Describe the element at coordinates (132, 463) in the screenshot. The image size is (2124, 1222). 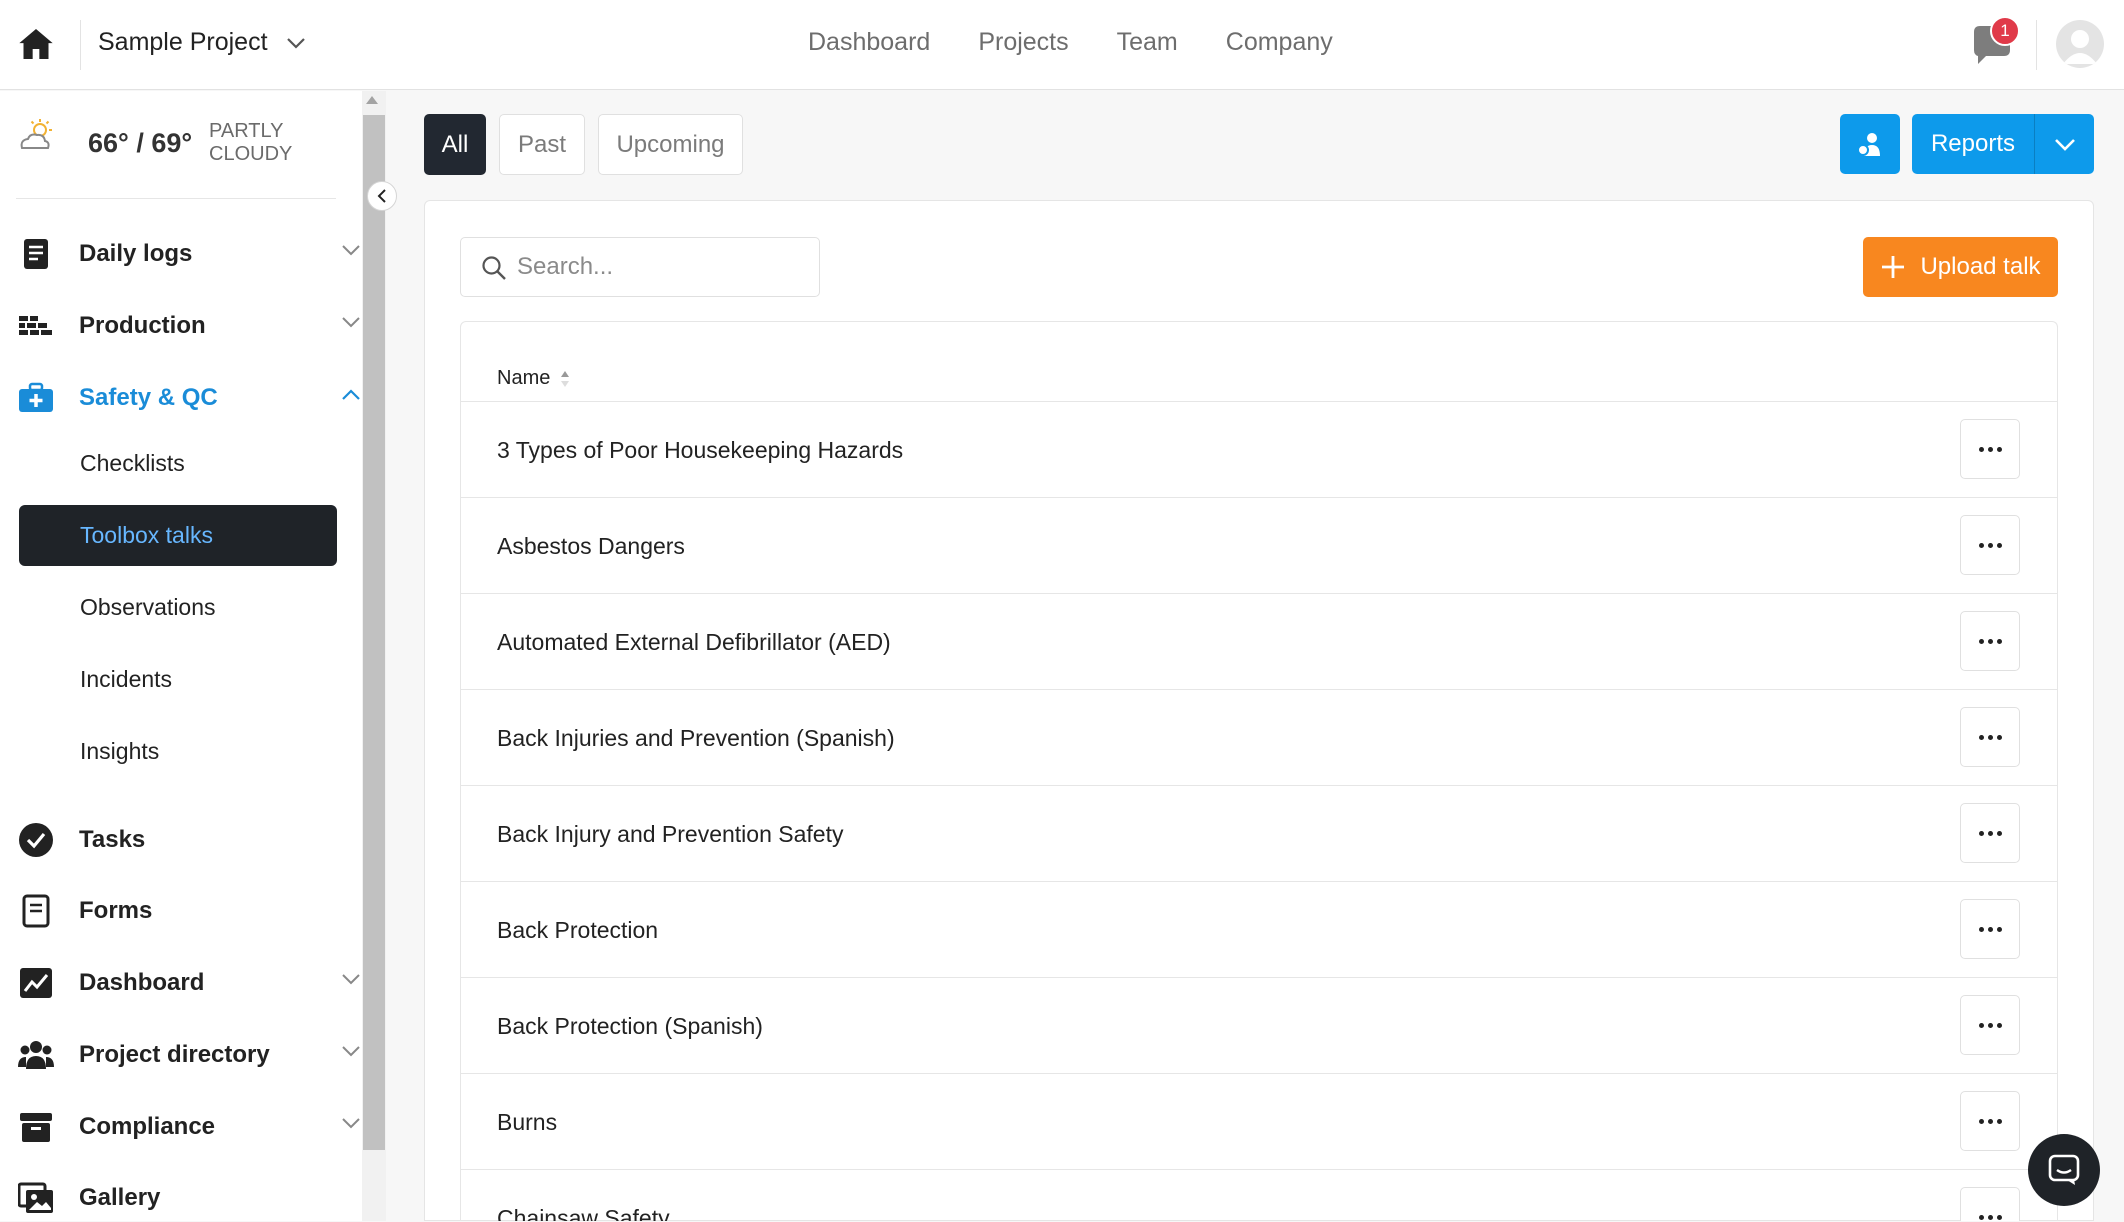
I see `sidebar-subitem-checklists: Checklists` at that location.